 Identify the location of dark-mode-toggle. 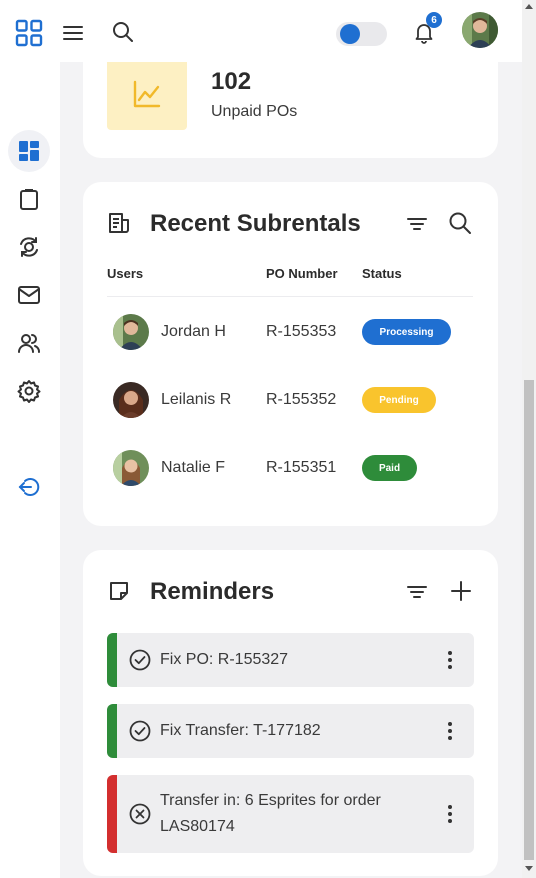
(361, 34).